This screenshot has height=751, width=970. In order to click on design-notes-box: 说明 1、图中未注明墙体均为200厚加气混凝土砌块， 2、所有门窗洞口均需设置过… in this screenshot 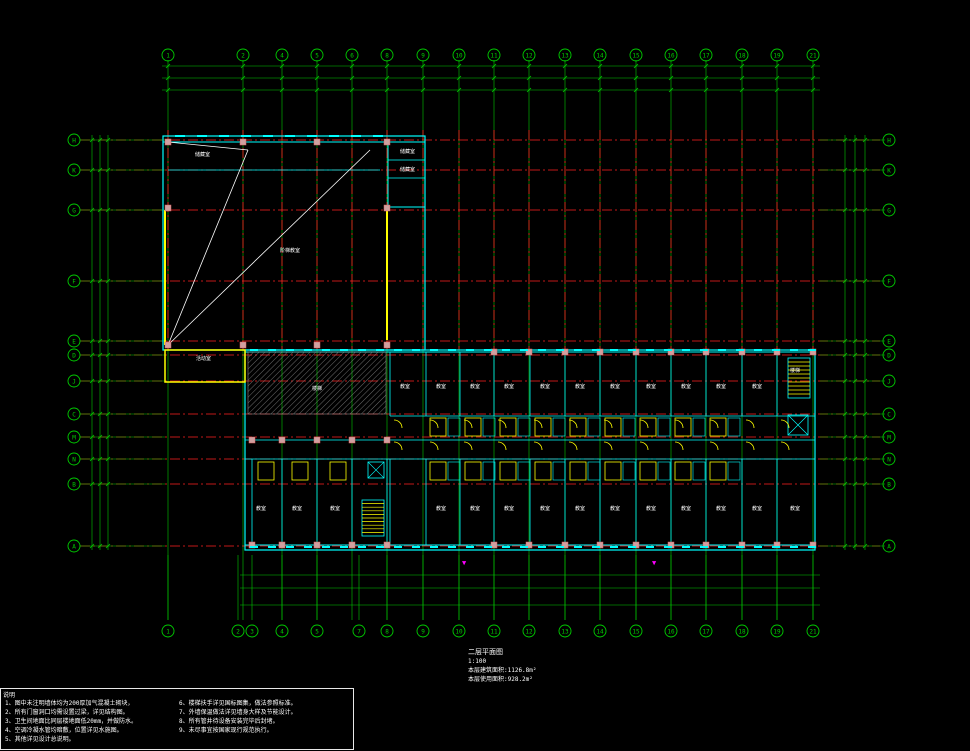, I will do `click(177, 719)`.